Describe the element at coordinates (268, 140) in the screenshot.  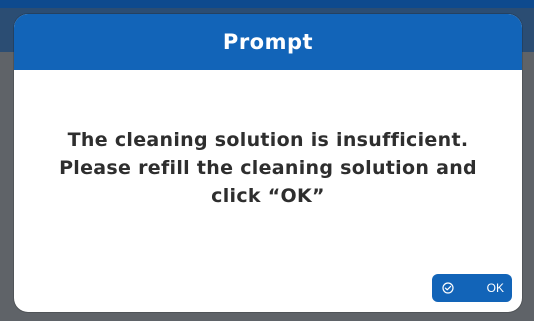
I see `message-line: The cleaning solution is insufficient.` at that location.